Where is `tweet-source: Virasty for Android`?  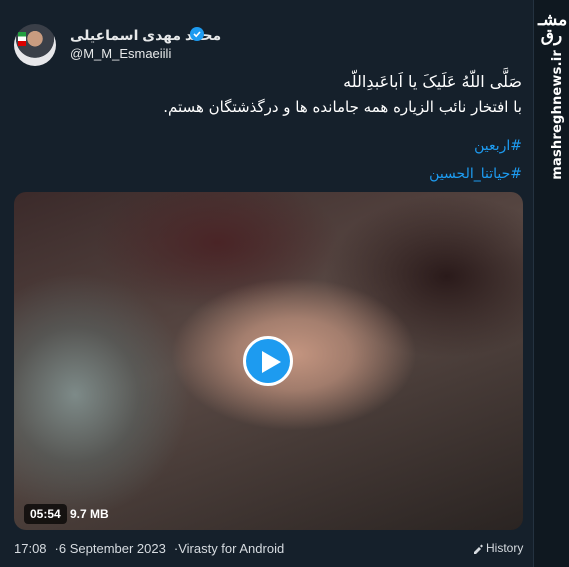
tweet-source: Virasty for Android is located at coordinates (231, 548).